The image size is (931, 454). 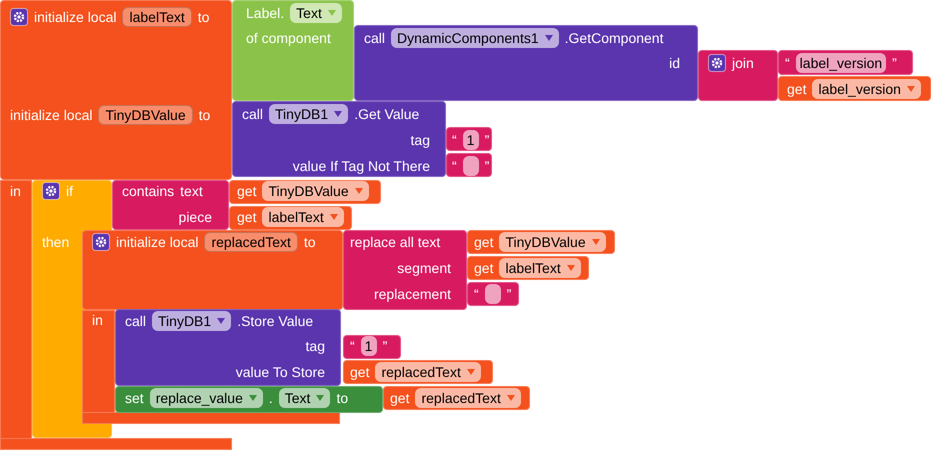 What do you see at coordinates (412, 294) in the screenshot?
I see `block-label: replacement` at bounding box center [412, 294].